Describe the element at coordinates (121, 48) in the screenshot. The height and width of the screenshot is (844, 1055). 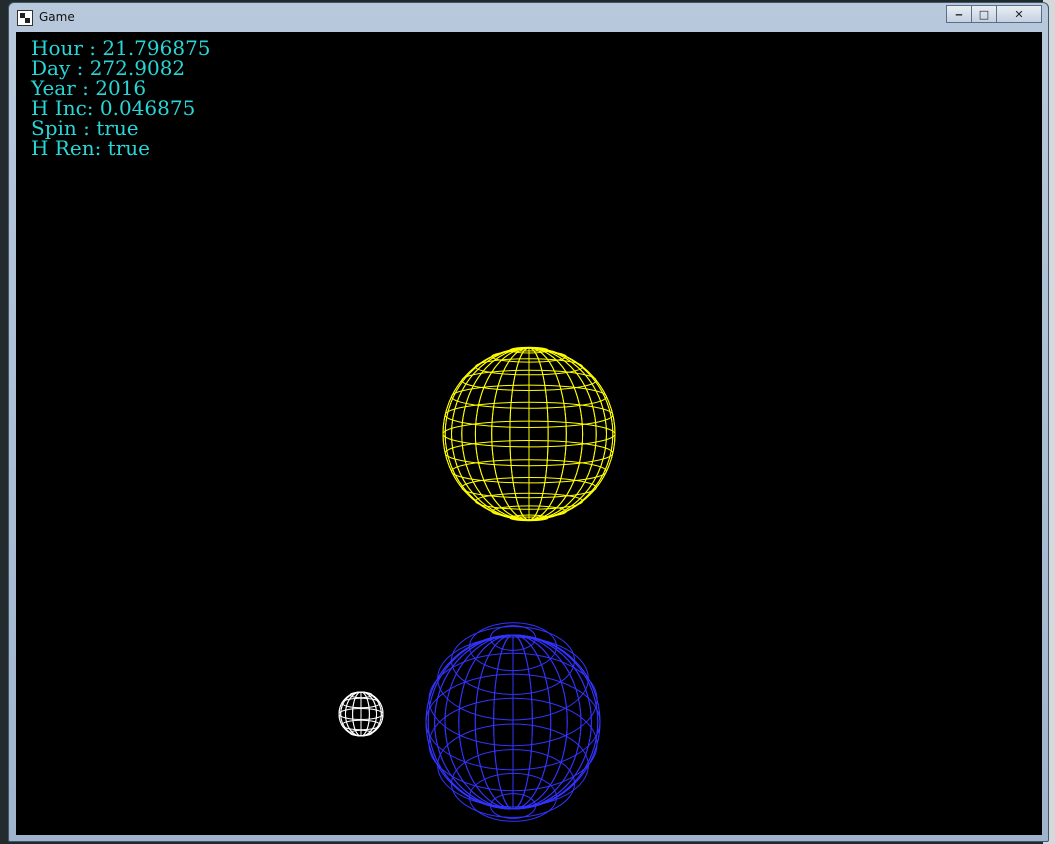
I see `hud-hour: Hour : 21.796875` at that location.